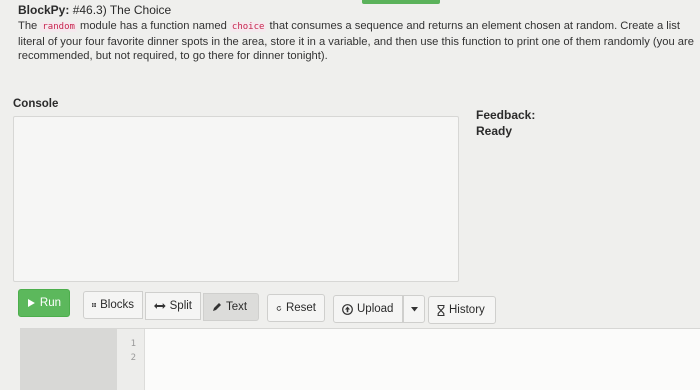 The image size is (700, 390). What do you see at coordinates (505, 123) in the screenshot?
I see `feedback-panel: Feedback: Ready` at bounding box center [505, 123].